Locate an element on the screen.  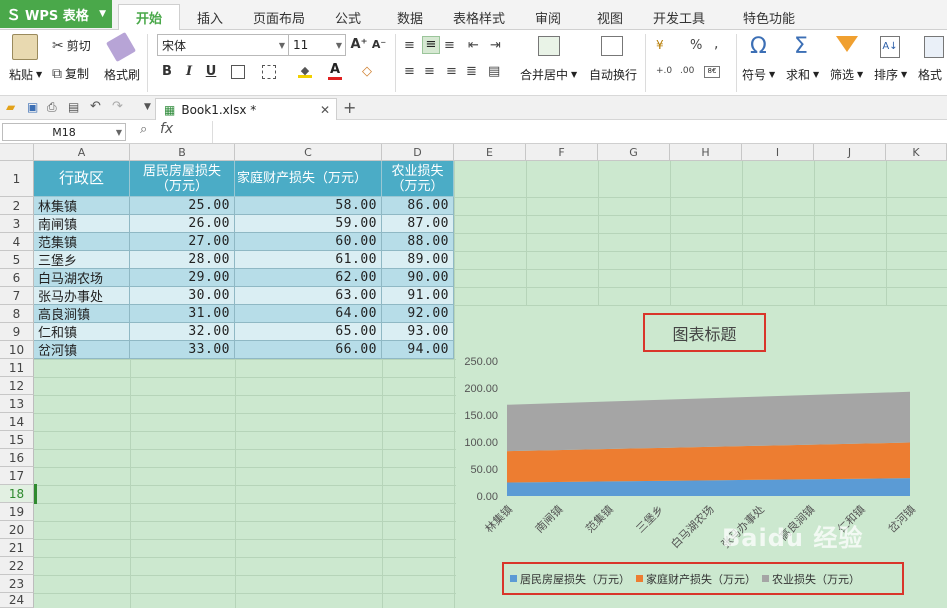
row-header-18: 18 is located at coordinates (17, 494).